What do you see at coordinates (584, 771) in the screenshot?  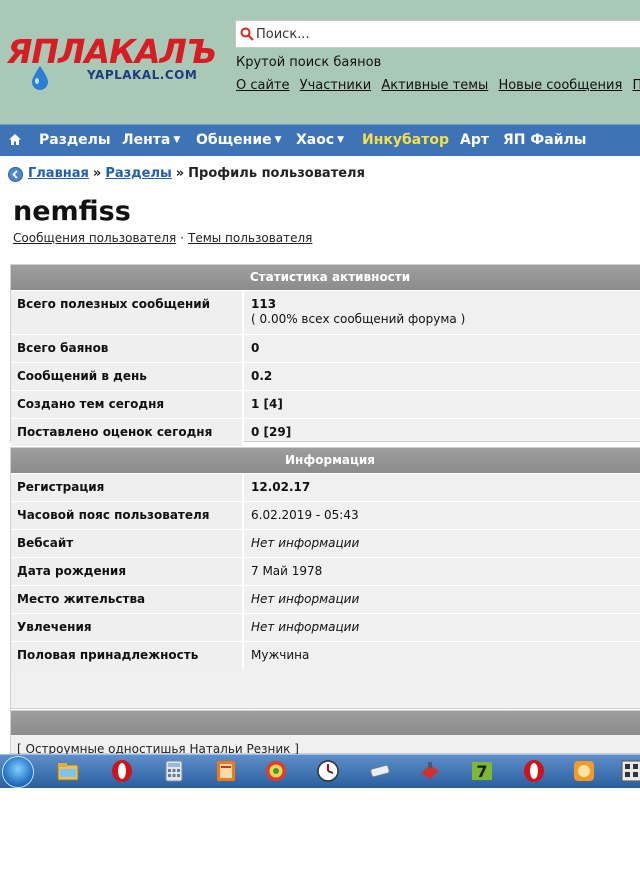 I see `orange-app-icon` at bounding box center [584, 771].